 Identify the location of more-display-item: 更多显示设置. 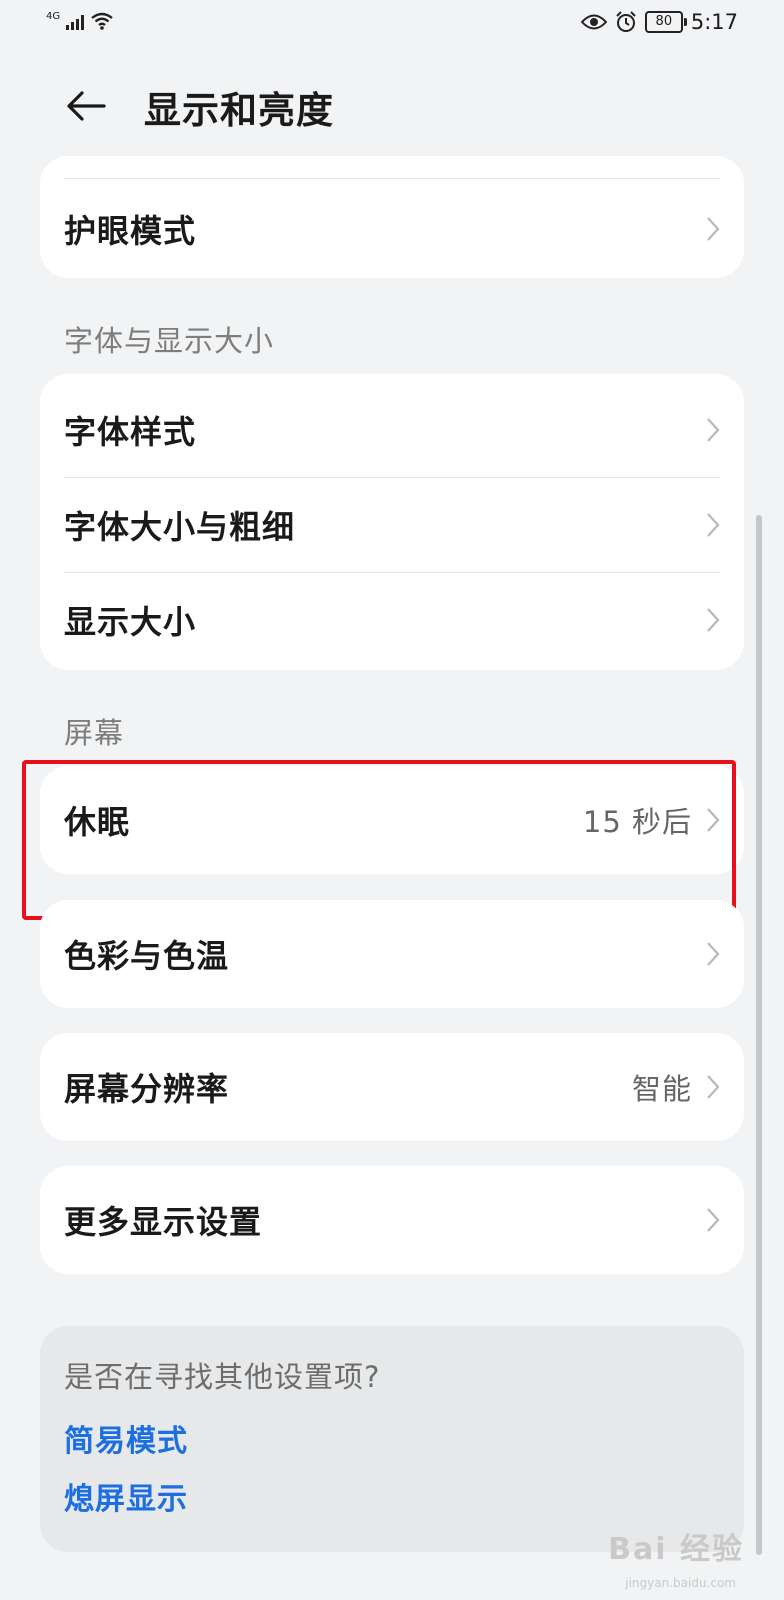
(392, 1220).